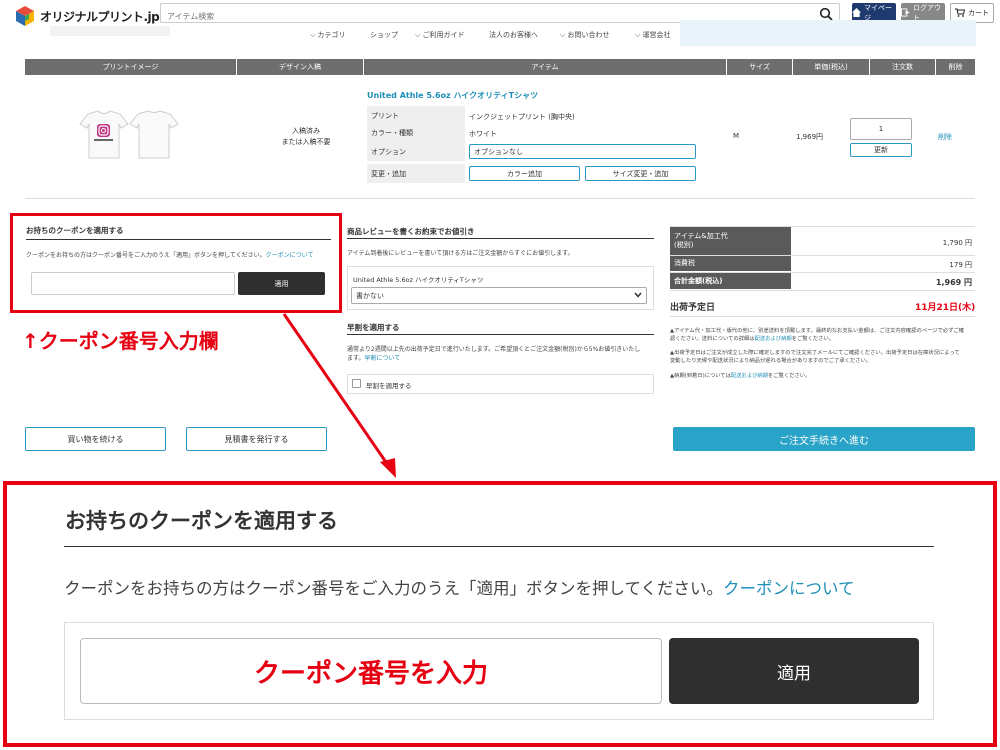 The width and height of the screenshot is (1000, 750). What do you see at coordinates (794, 671) in the screenshot?
I see `coupon-zoom-apply-button: 適用` at bounding box center [794, 671].